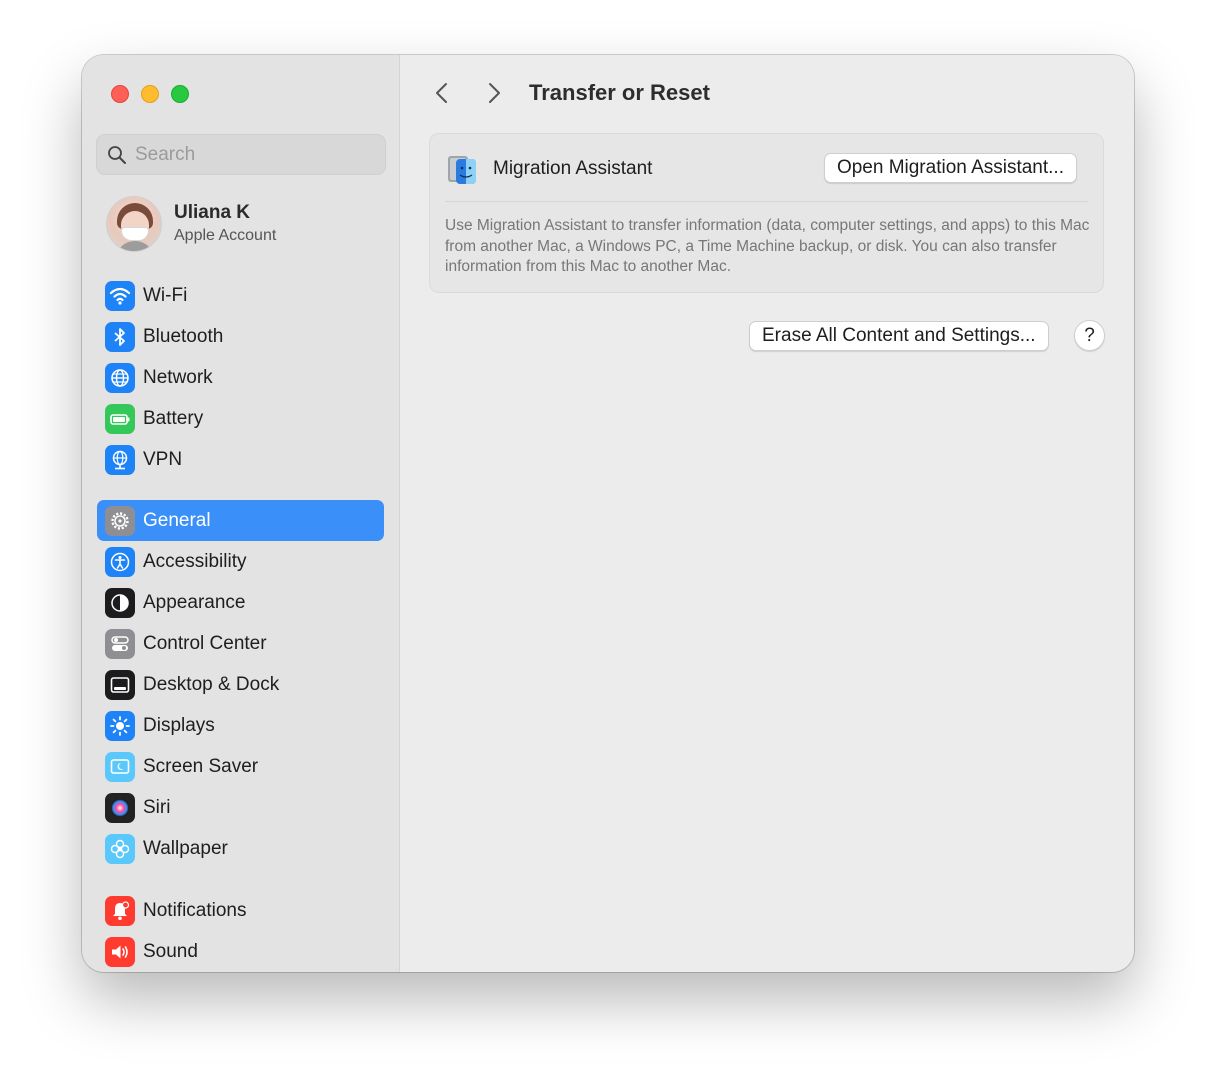 The image size is (1216, 1081). I want to click on chevron-right-icon, so click(494, 93).